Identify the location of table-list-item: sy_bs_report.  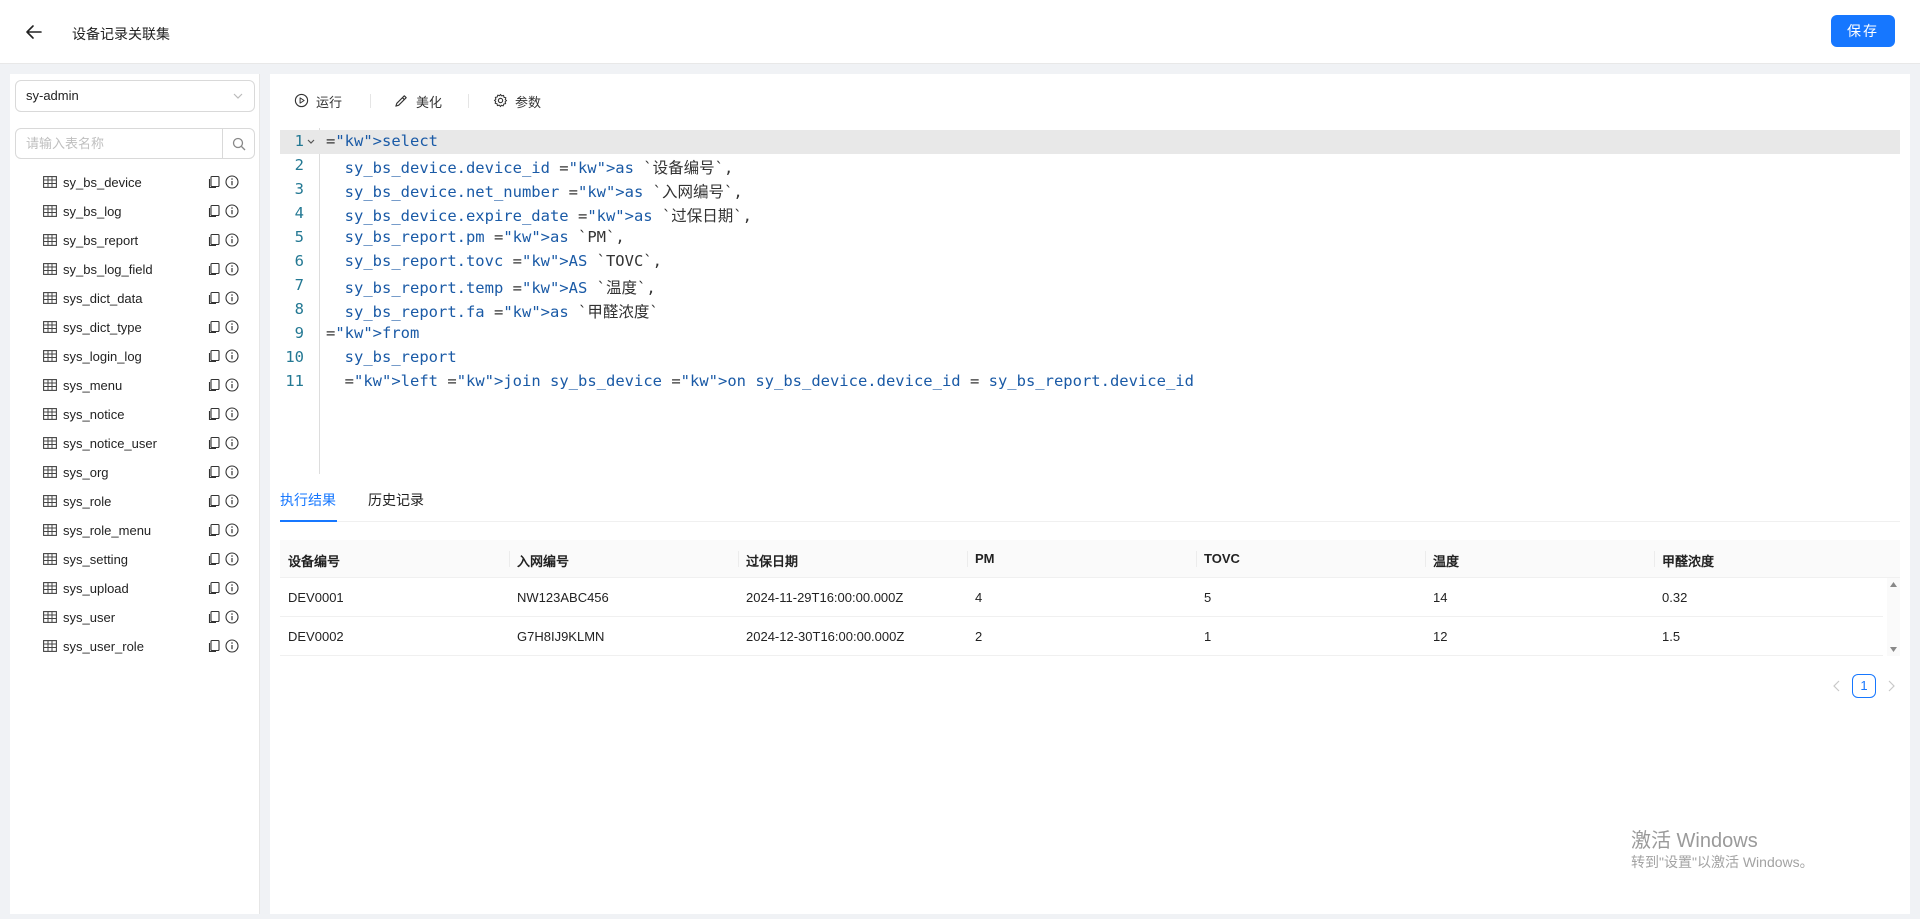
(135, 240).